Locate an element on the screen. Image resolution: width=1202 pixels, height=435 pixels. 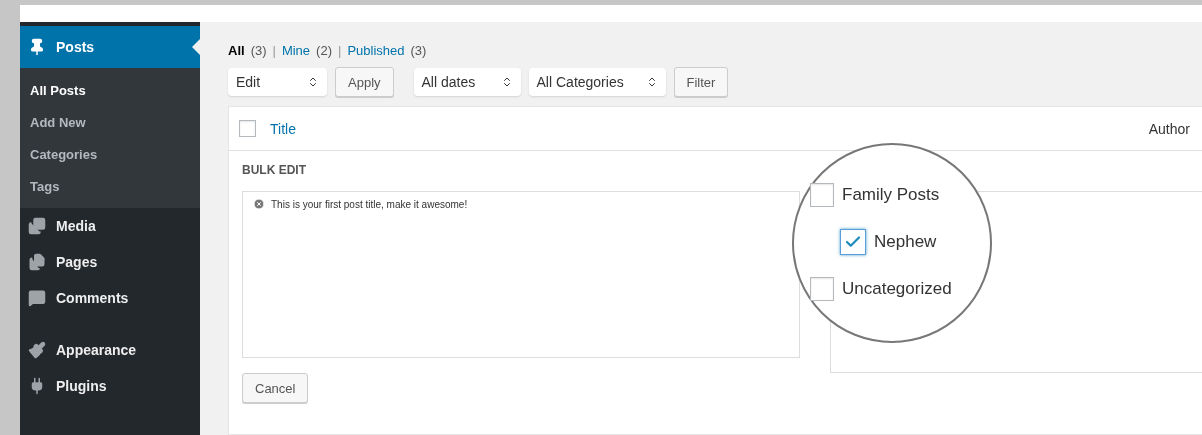
column-header-link: Title is located at coordinates (283, 128).